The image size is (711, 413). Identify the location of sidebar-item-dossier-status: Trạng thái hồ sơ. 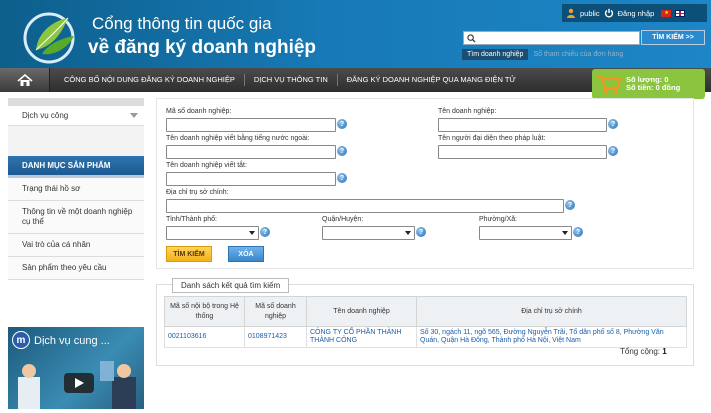
(76, 189).